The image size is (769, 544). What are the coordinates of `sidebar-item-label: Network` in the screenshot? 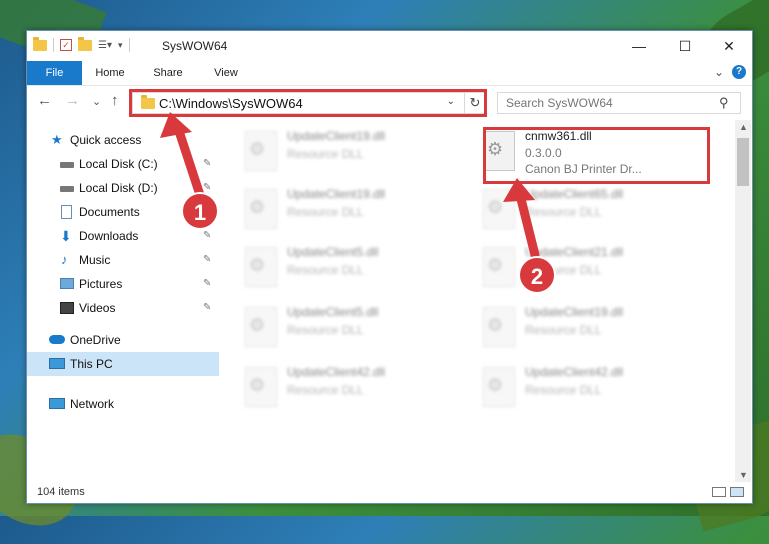 It's located at (92, 404).